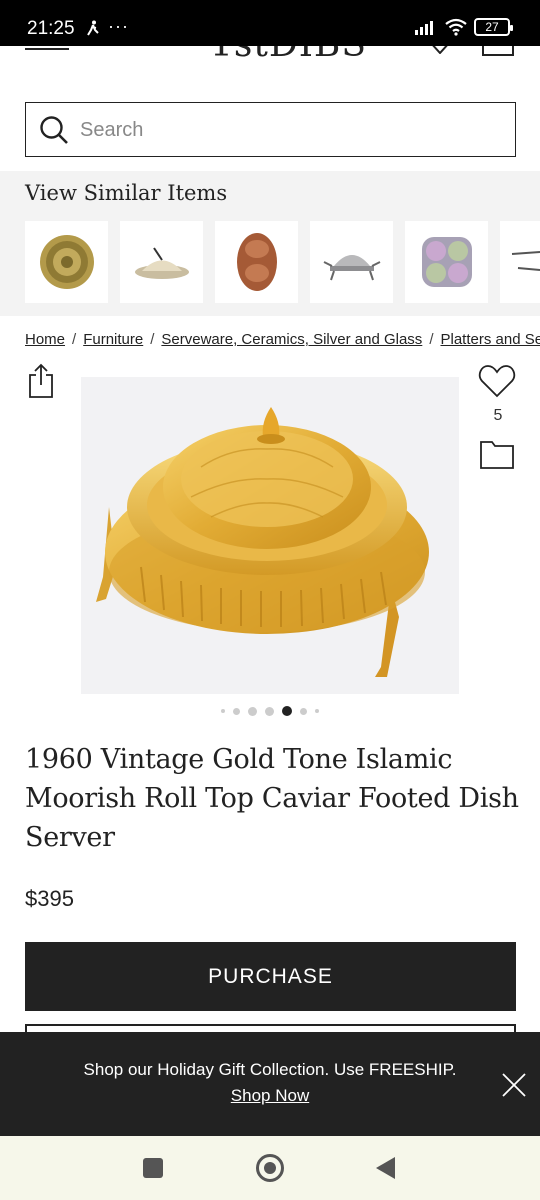  Describe the element at coordinates (49, 898) in the screenshot. I see `product-price: $395` at that location.